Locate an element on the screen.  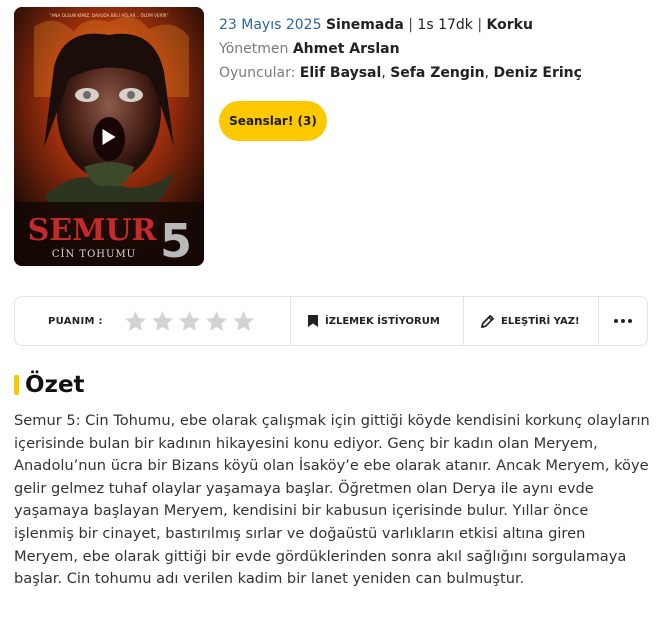
release-info-line: 23 Mayıs 2025 Sinemada | 1s 17dk | Korku is located at coordinates (400, 25).